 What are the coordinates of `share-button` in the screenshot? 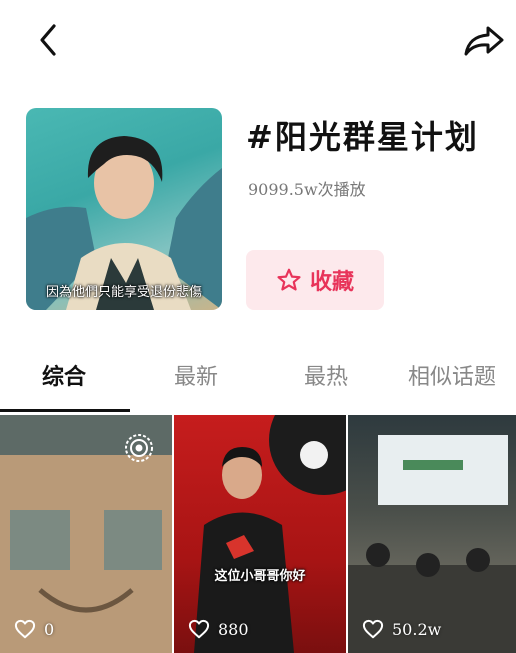 It's located at (484, 40).